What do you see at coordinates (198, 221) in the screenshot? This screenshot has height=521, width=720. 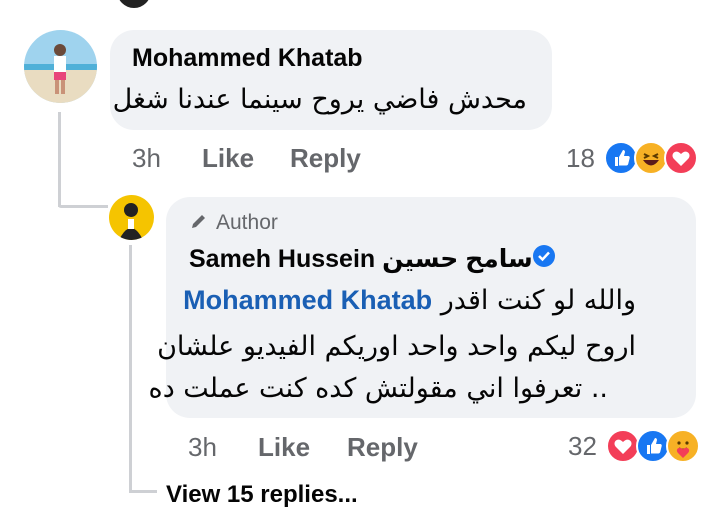 I see `pencil-icon` at bounding box center [198, 221].